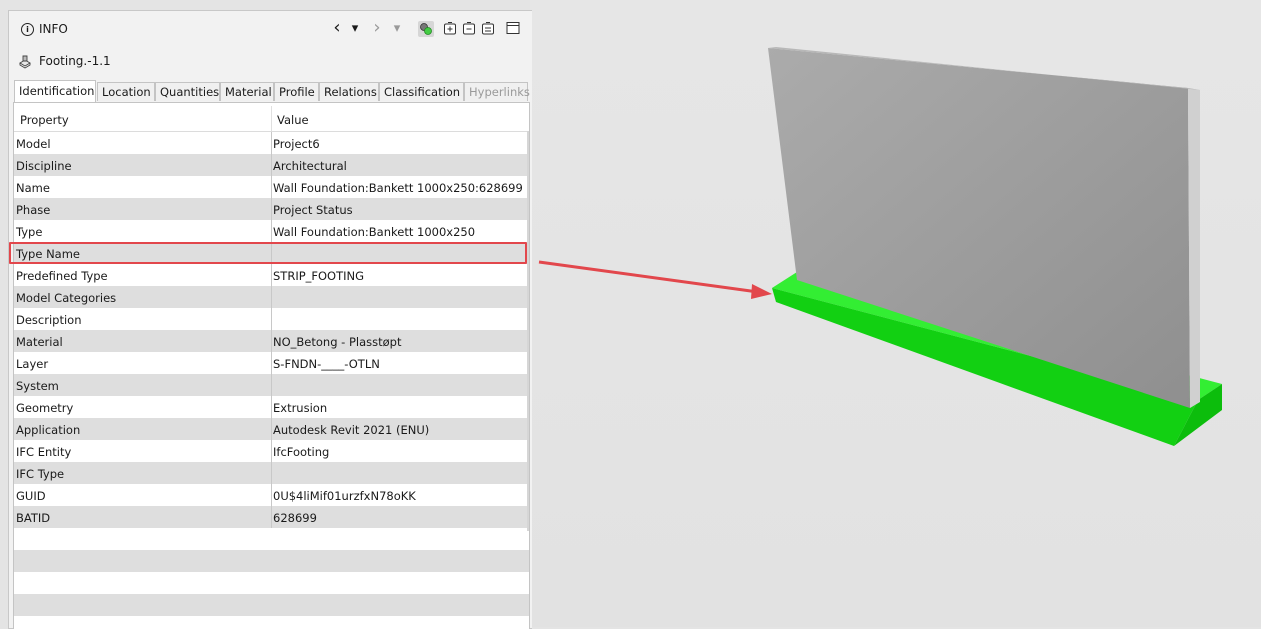 This screenshot has width=1261, height=629. Describe the element at coordinates (337, 342) in the screenshot. I see `value-cell: NO_Betong - Plasstøpt` at that location.